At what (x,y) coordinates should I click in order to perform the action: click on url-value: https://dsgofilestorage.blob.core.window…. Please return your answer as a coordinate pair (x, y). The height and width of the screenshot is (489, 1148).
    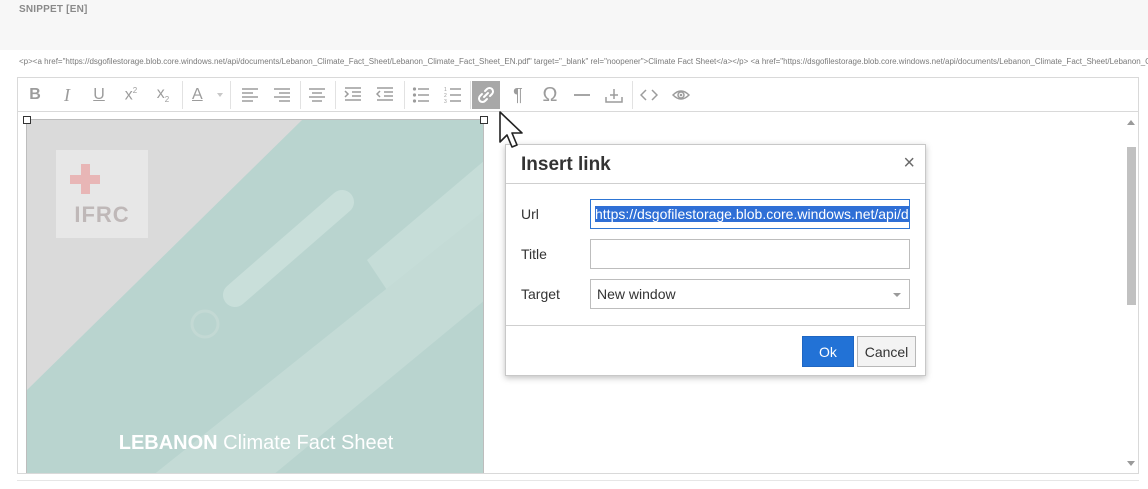
    Looking at the image, I should click on (752, 214).